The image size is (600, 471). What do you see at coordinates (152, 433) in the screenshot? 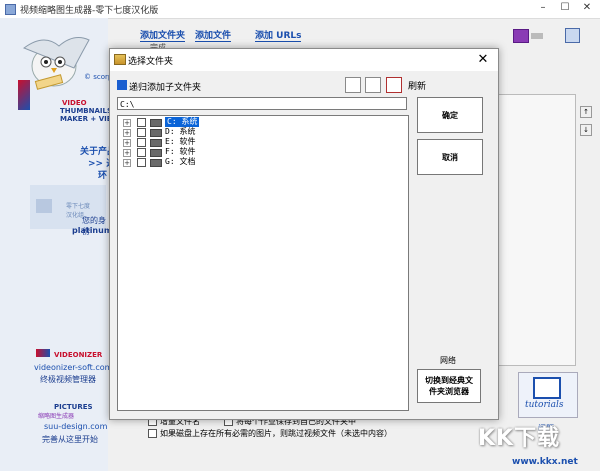
I see `checkbox-icon` at bounding box center [152, 433].